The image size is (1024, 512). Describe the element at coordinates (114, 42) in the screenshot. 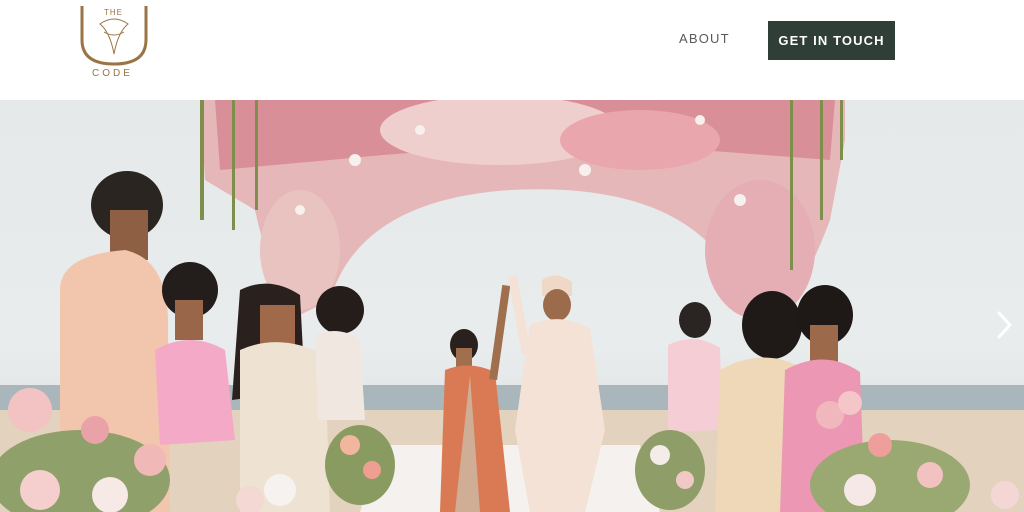

I see `brand-logo: THE CODE` at that location.